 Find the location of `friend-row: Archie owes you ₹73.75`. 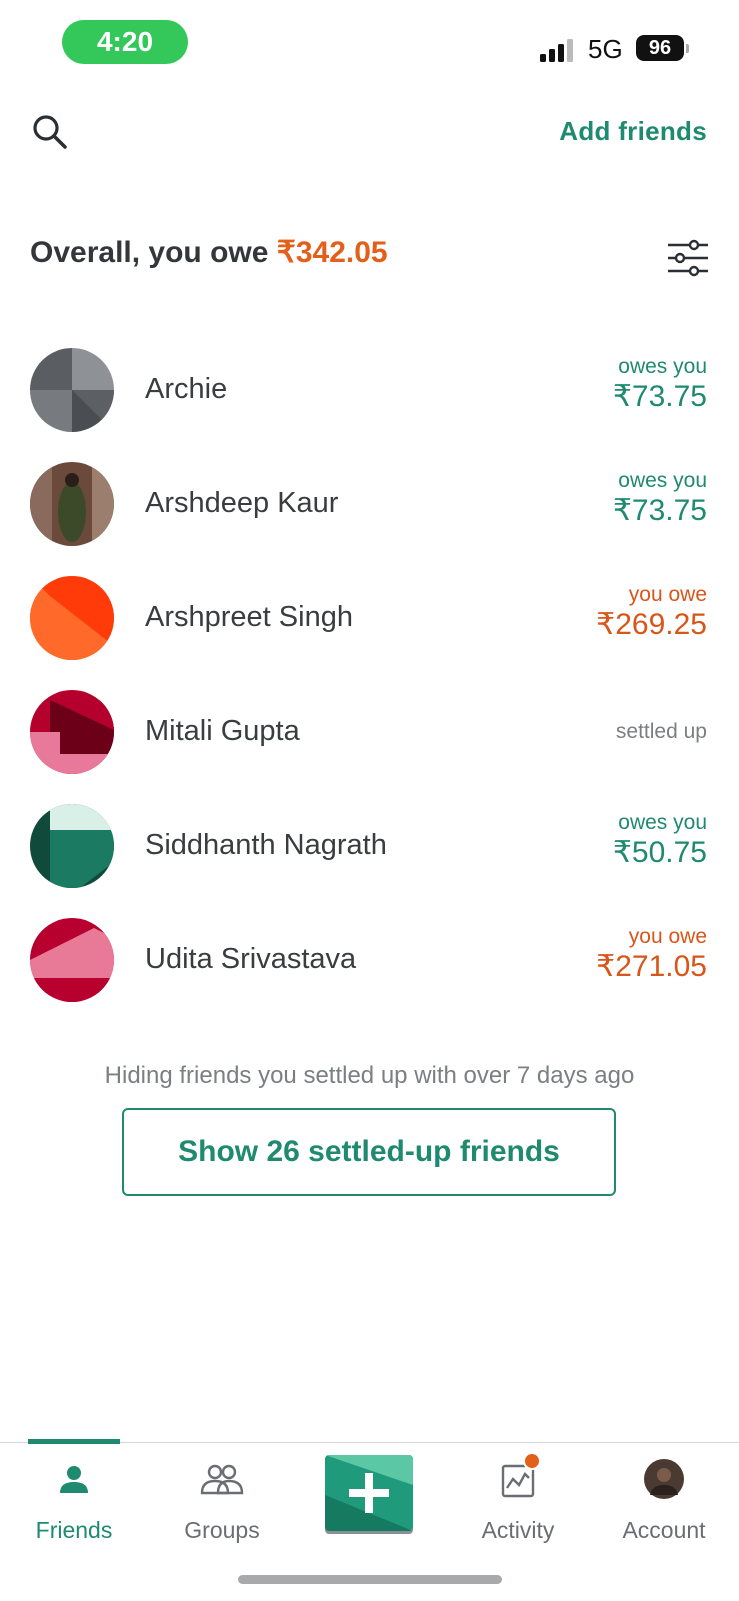

friend-row: Archie owes you ₹73.75 is located at coordinates (369, 392).